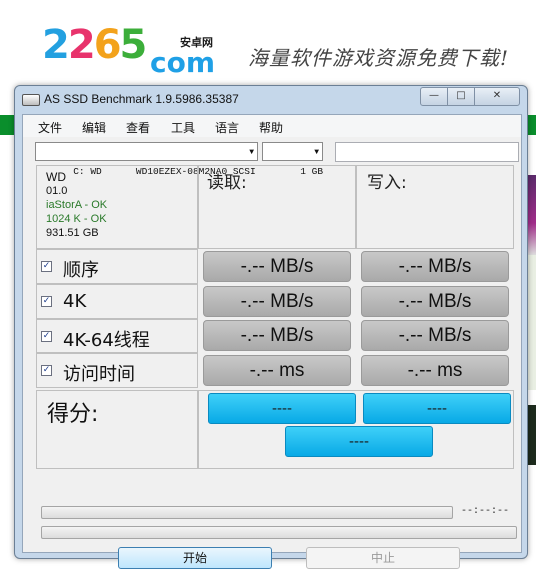  What do you see at coordinates (435, 207) in the screenshot?
I see `write-header-cell: 写入:` at bounding box center [435, 207].